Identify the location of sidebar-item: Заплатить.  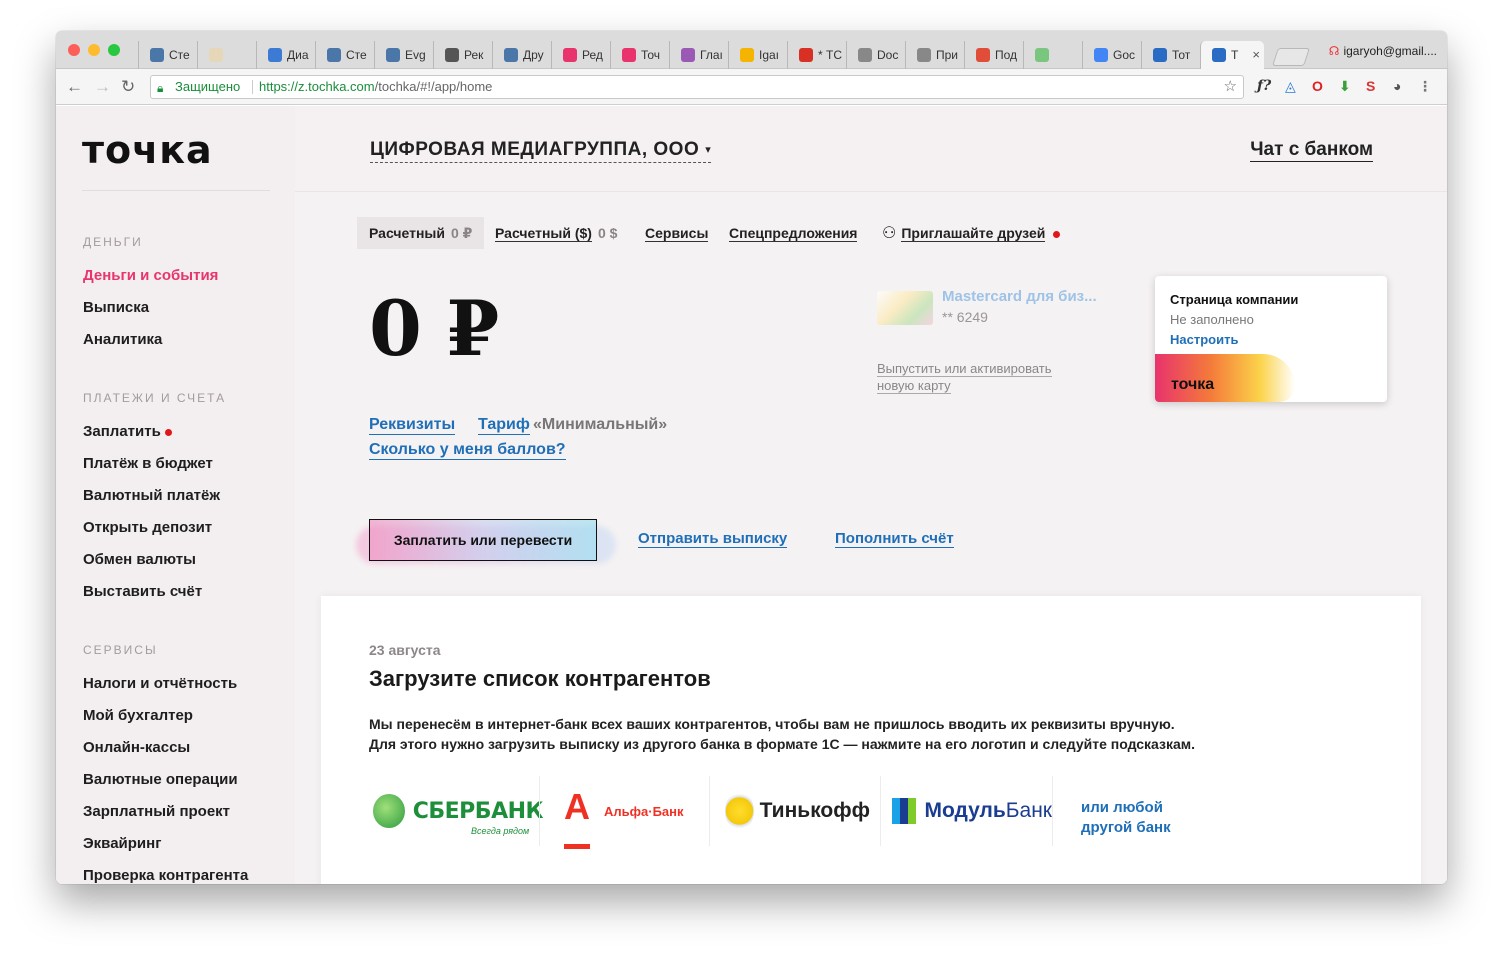
(127, 431).